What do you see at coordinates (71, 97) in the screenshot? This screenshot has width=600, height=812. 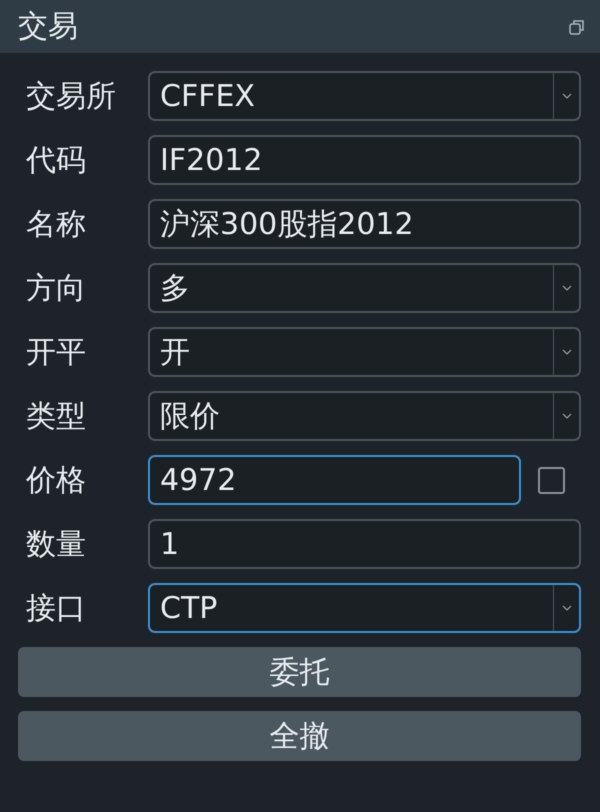 I see `field-label: 交易所` at bounding box center [71, 97].